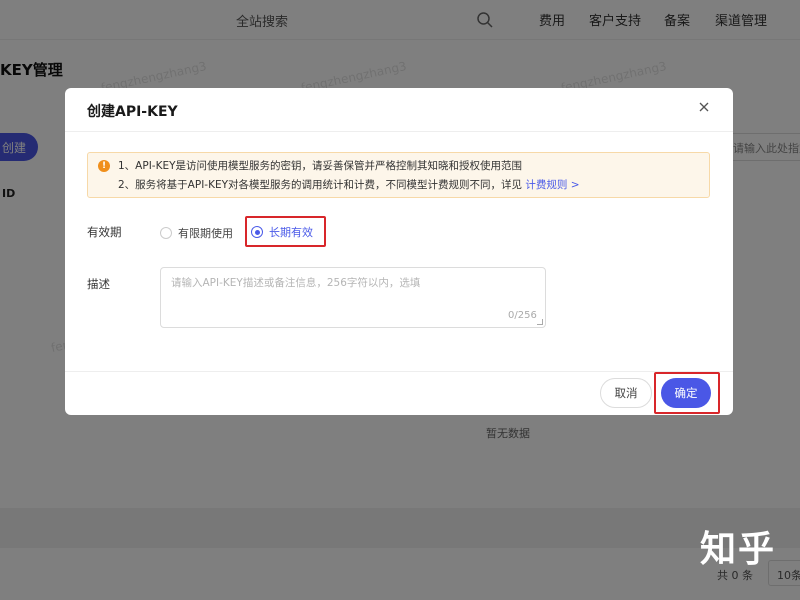 The image size is (800, 600). I want to click on radio-limited-label: 有限期使用, so click(205, 233).